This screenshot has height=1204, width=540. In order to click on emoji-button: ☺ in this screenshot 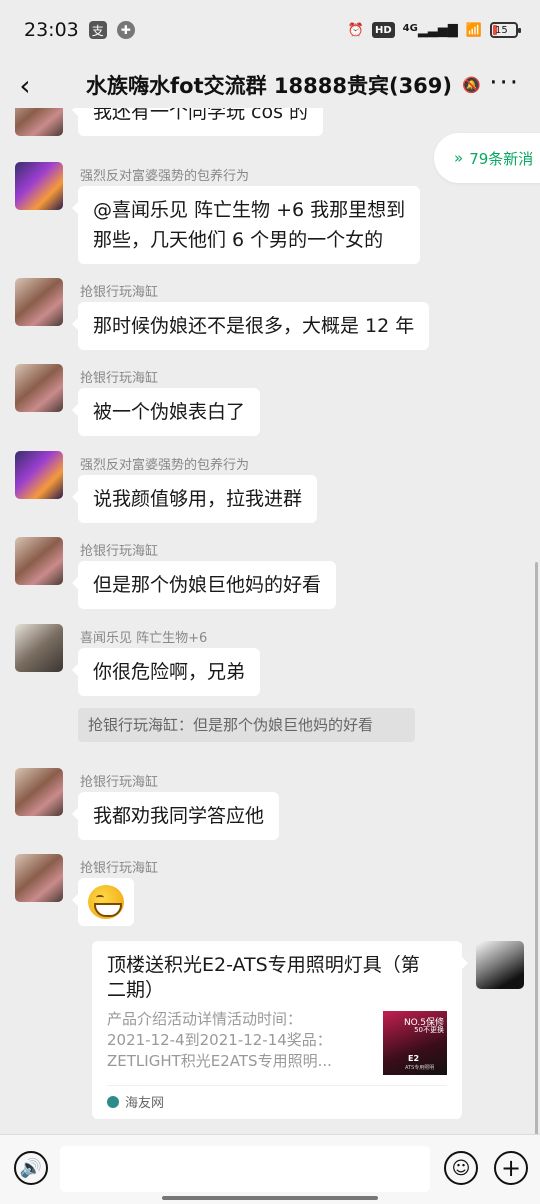, I will do `click(461, 1168)`.